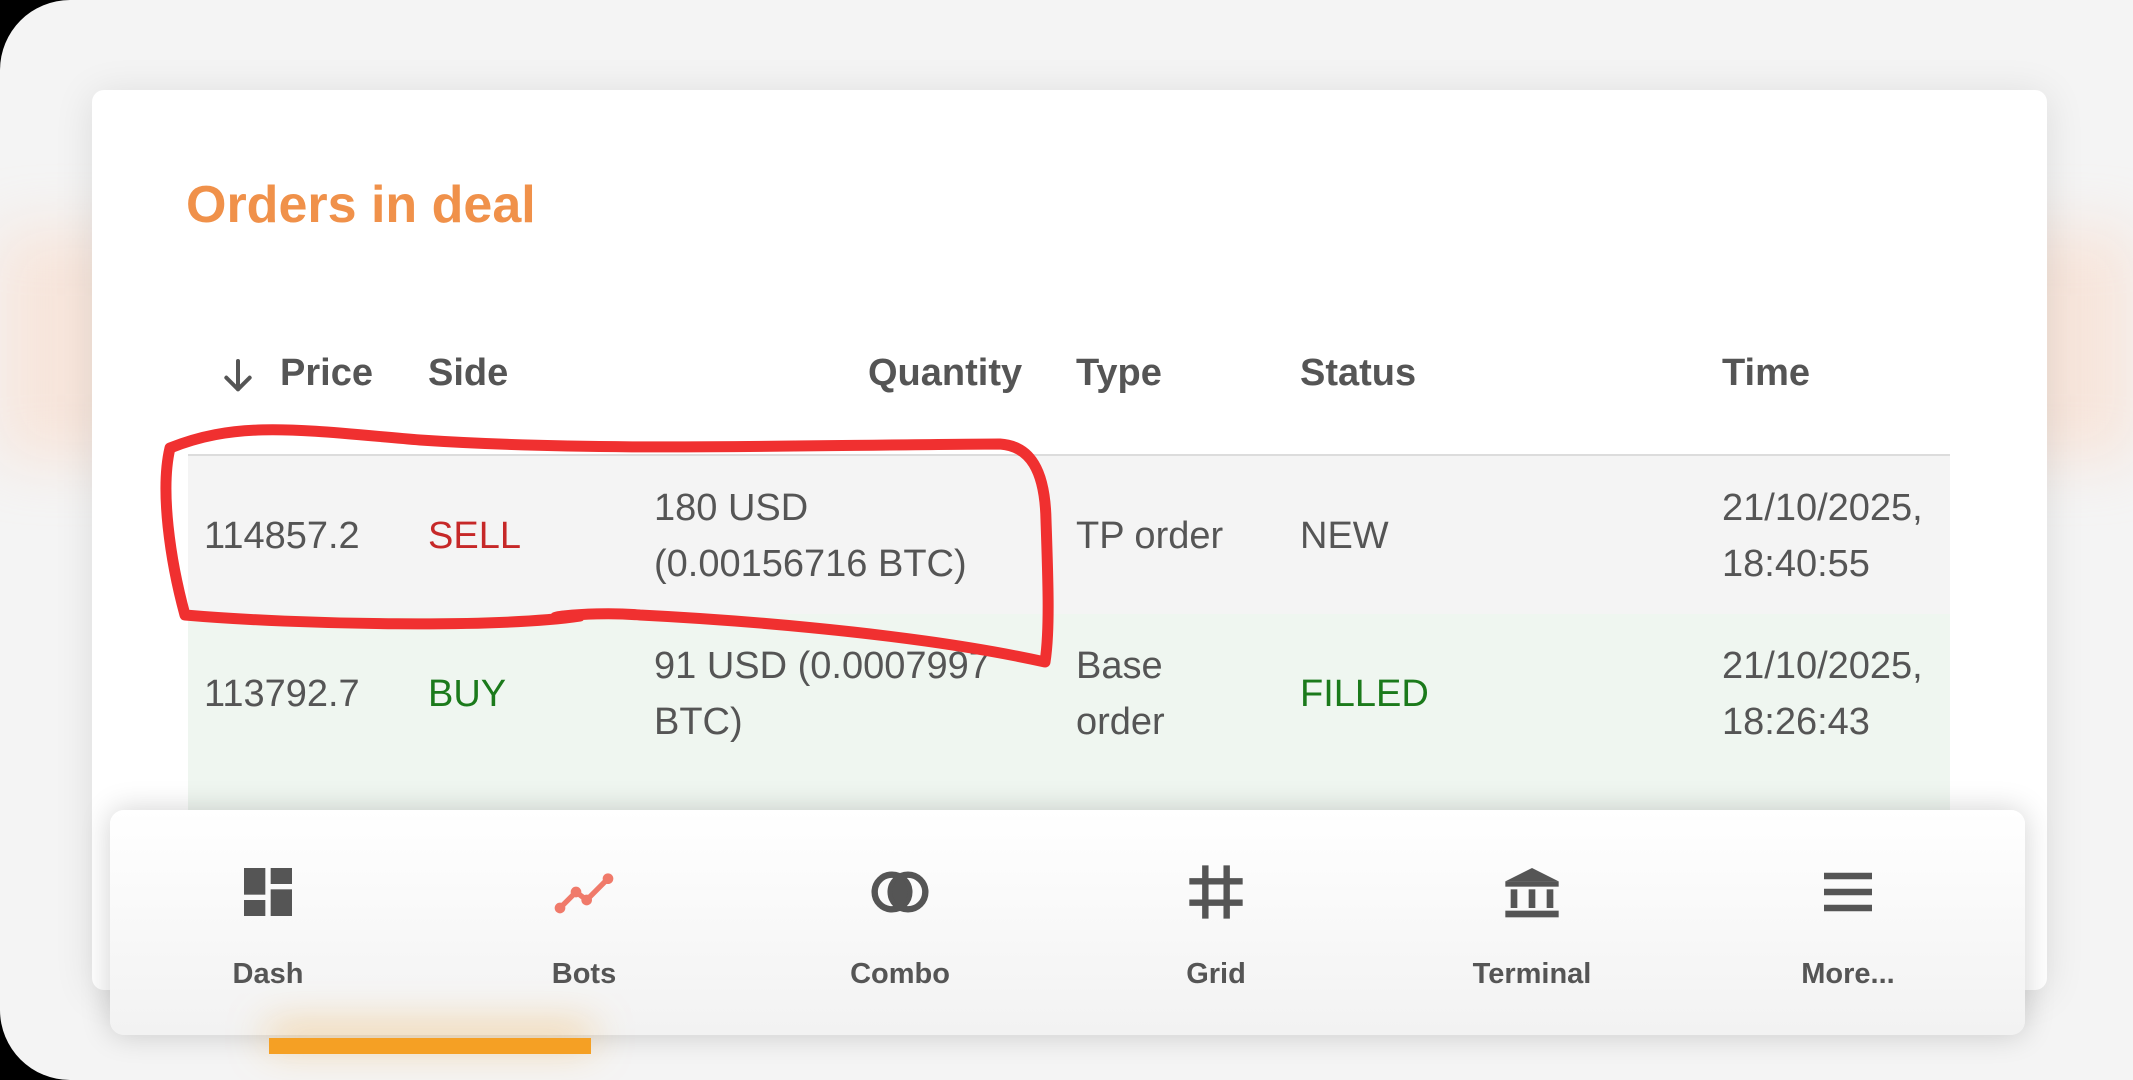 The width and height of the screenshot is (2133, 1080). I want to click on order-side: SELL, so click(474, 536).